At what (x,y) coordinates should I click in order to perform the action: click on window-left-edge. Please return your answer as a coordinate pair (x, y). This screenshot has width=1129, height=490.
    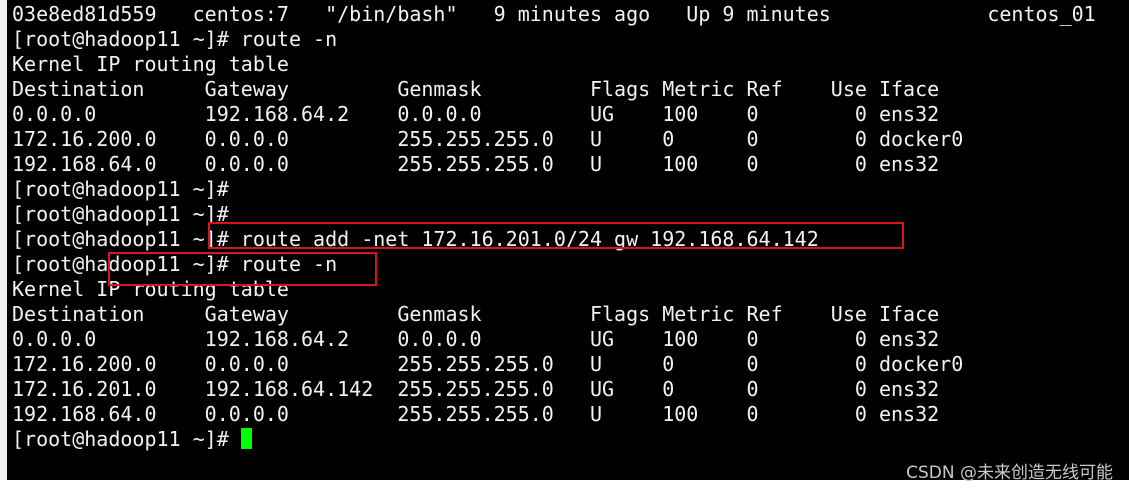
    Looking at the image, I should click on (3, 245).